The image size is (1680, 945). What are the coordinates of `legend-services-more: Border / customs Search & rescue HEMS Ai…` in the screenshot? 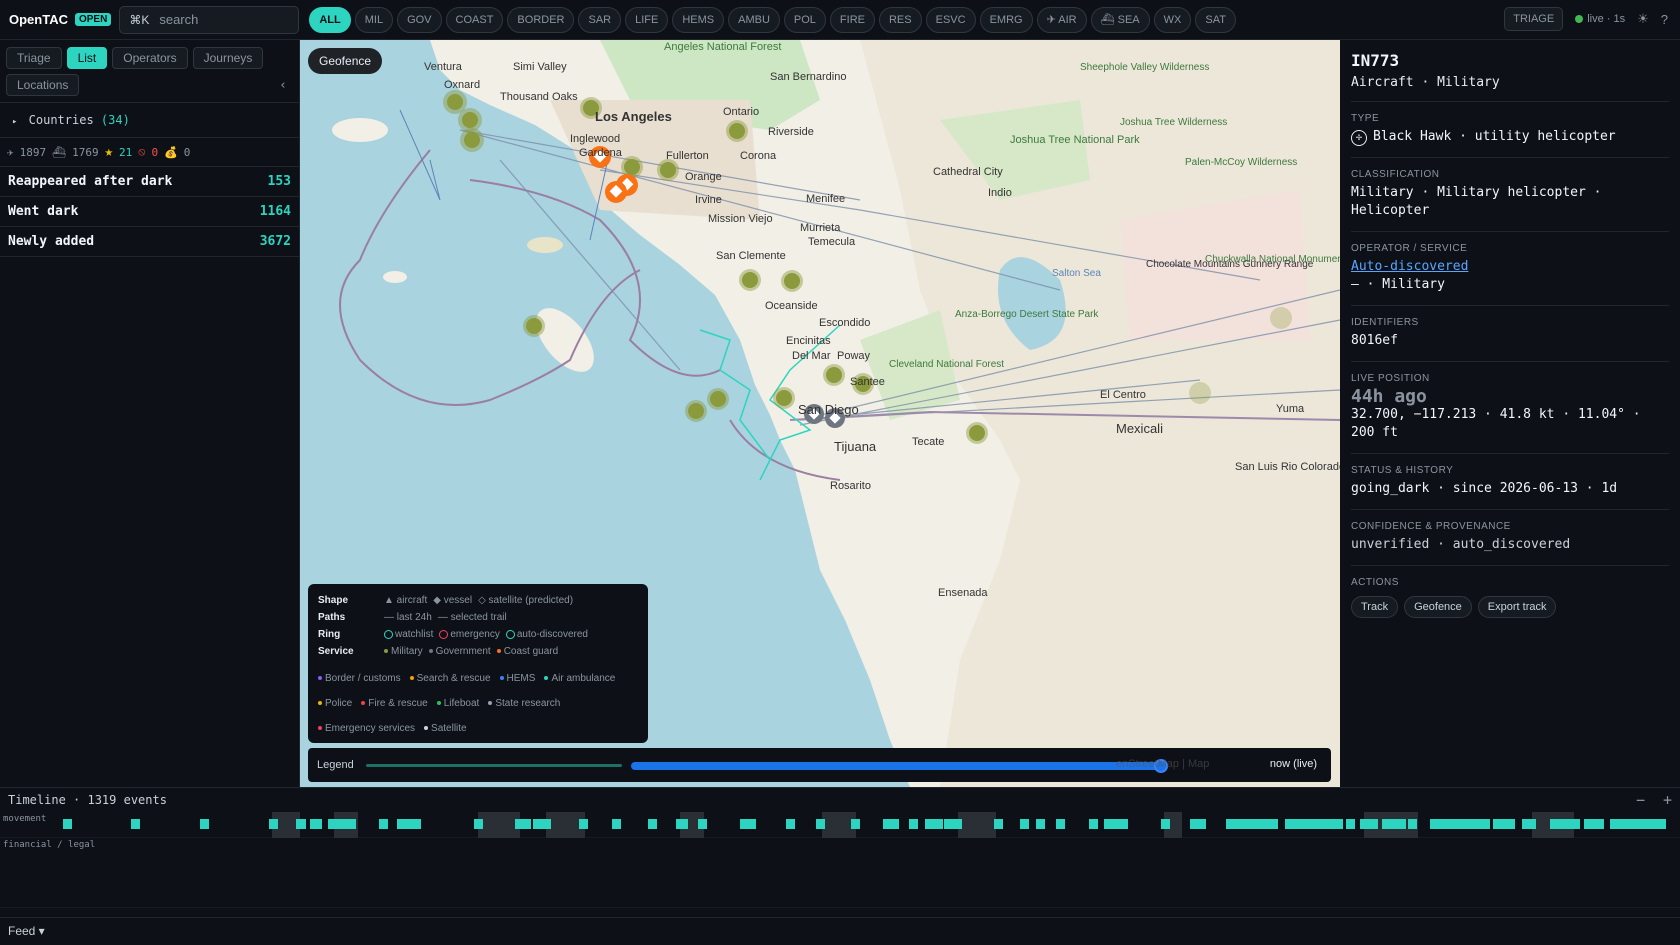 It's located at (478, 703).